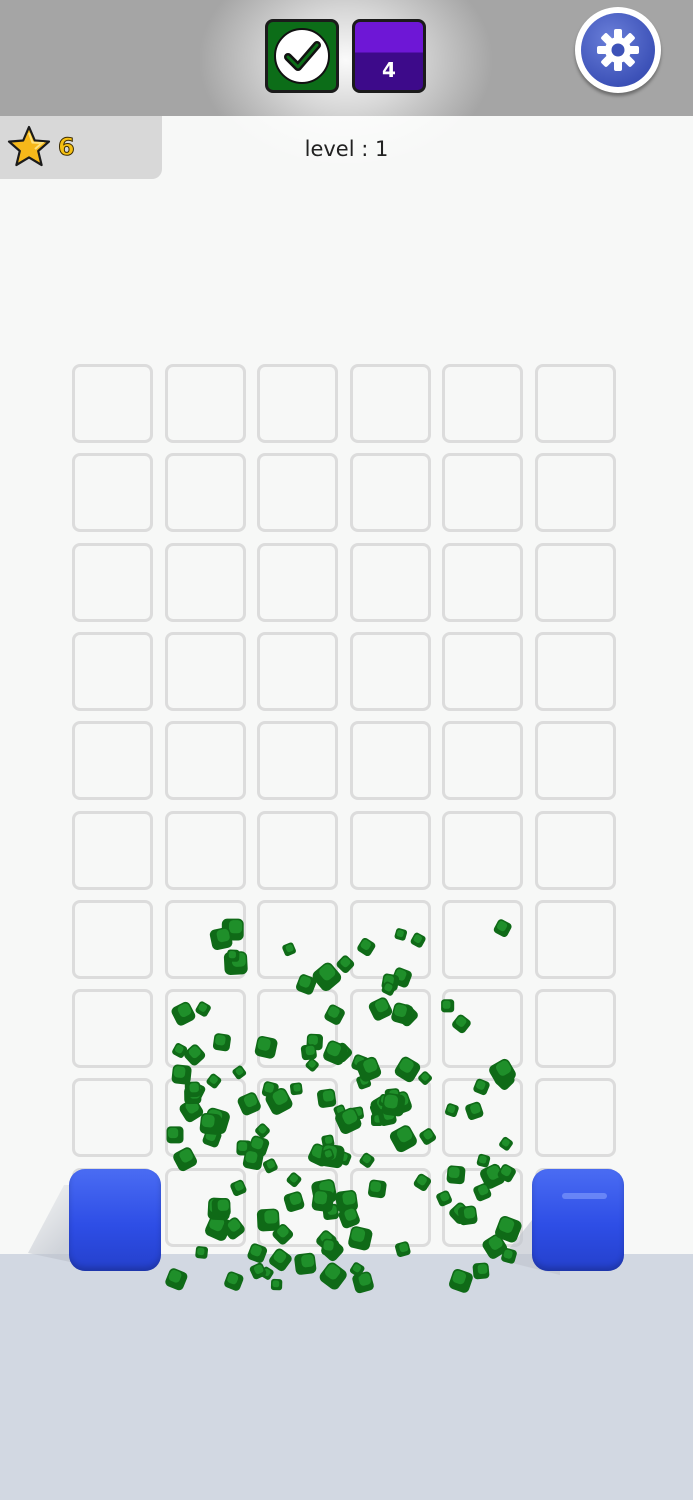 This screenshot has width=693, height=1500. Describe the element at coordinates (578, 1220) in the screenshot. I see `blue-block-right` at that location.